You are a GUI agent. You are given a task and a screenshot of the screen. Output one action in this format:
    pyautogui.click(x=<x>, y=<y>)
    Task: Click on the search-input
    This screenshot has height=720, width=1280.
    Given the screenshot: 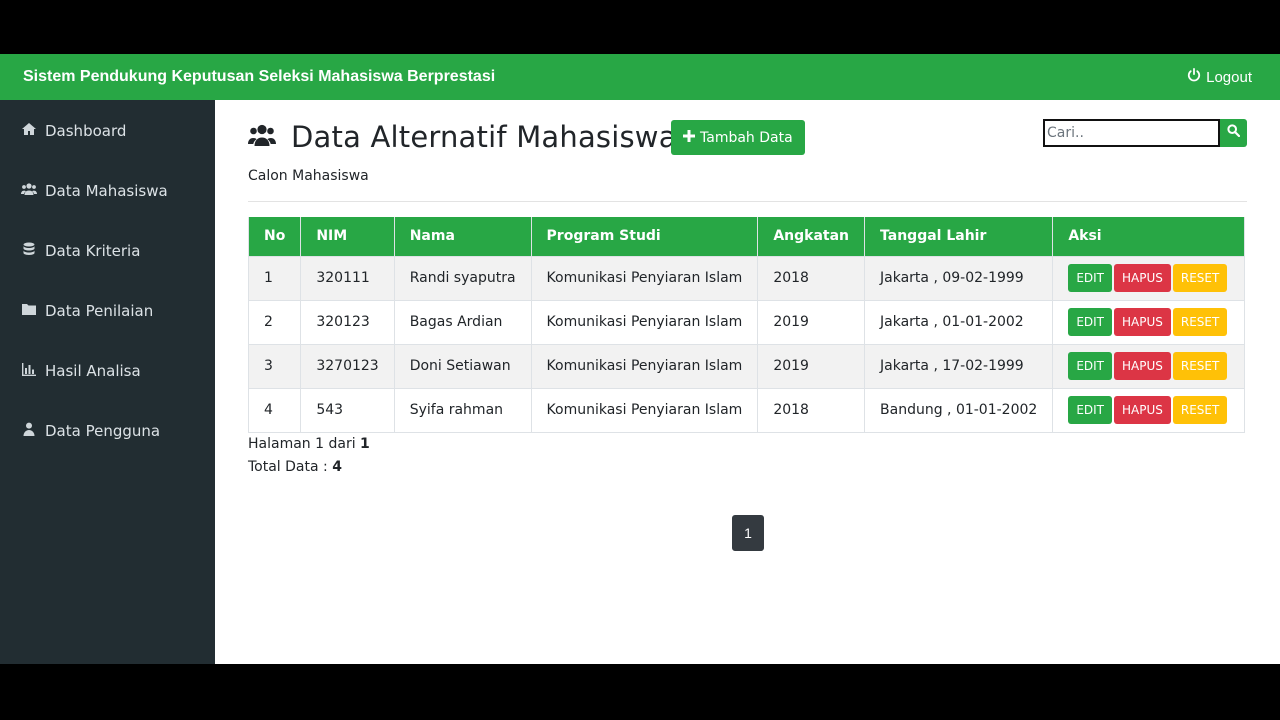 What is the action you would take?
    pyautogui.click(x=1131, y=133)
    